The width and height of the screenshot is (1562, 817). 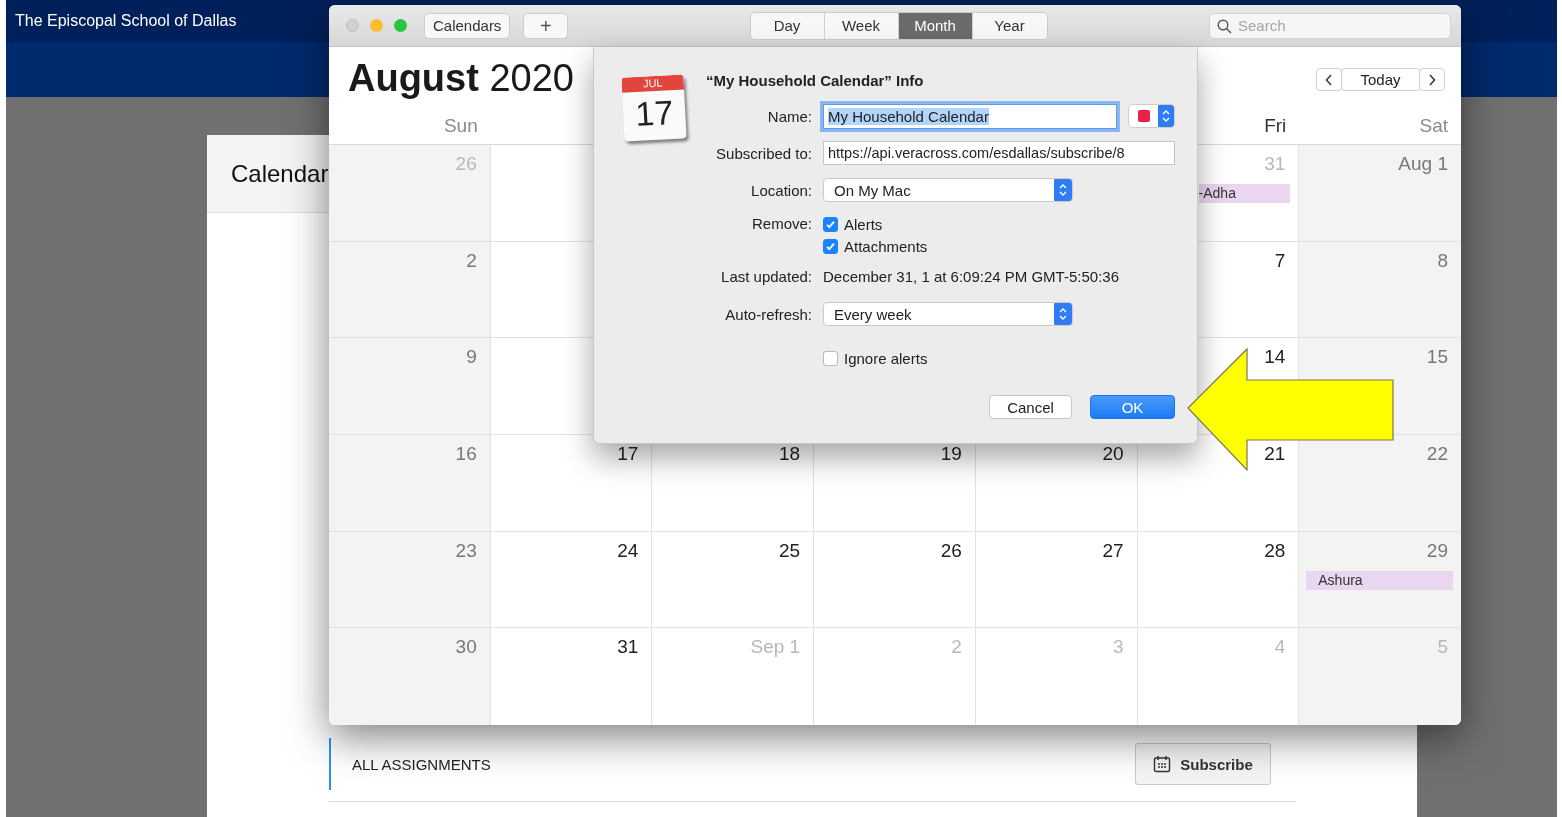 I want to click on weekday-header: Sun, so click(x=460, y=125).